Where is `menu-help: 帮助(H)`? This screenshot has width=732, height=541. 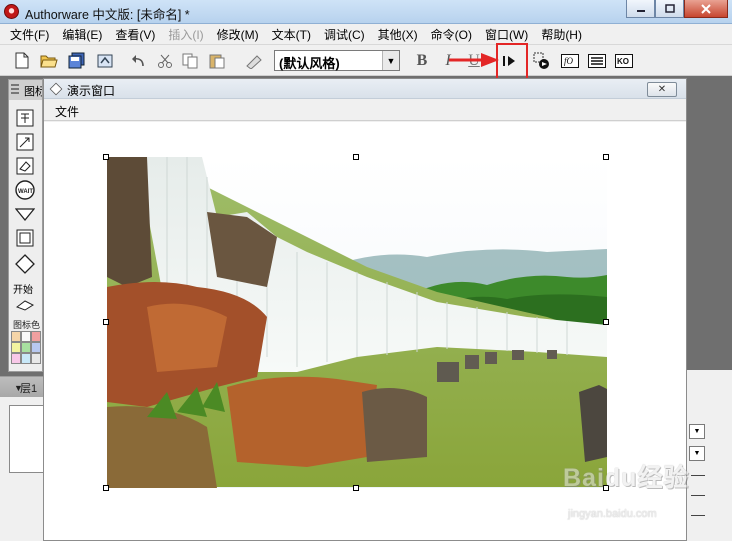 menu-help: 帮助(H) is located at coordinates (561, 34).